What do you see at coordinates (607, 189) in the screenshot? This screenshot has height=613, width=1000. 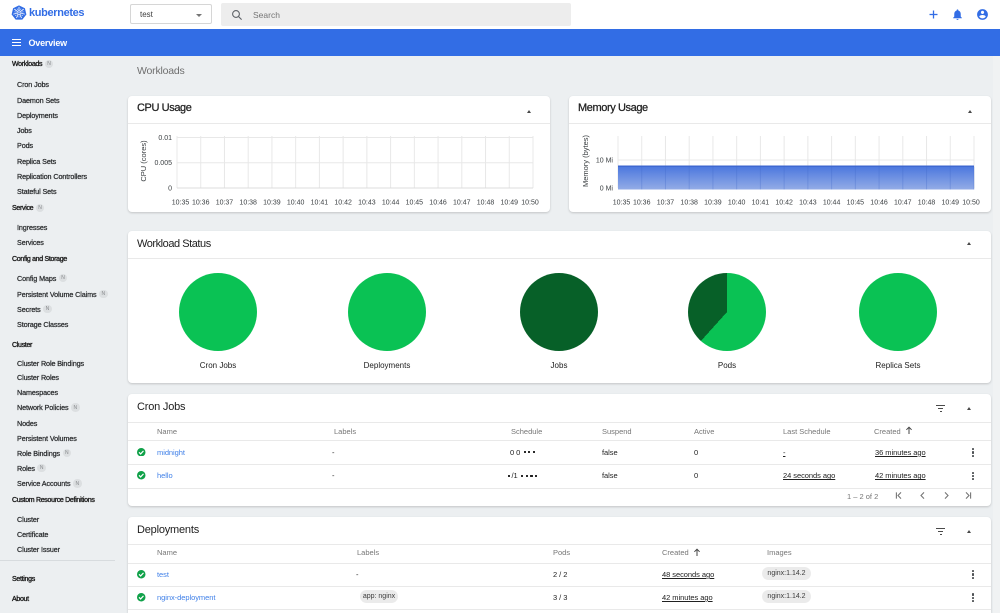 I see `svg-text: 0 Mi` at bounding box center [607, 189].